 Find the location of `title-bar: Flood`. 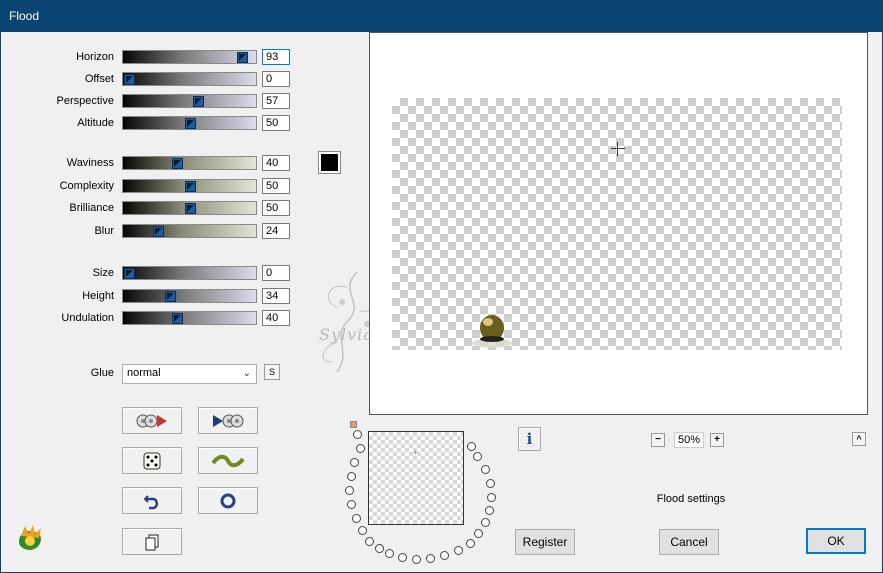

title-bar: Flood is located at coordinates (441, 16).